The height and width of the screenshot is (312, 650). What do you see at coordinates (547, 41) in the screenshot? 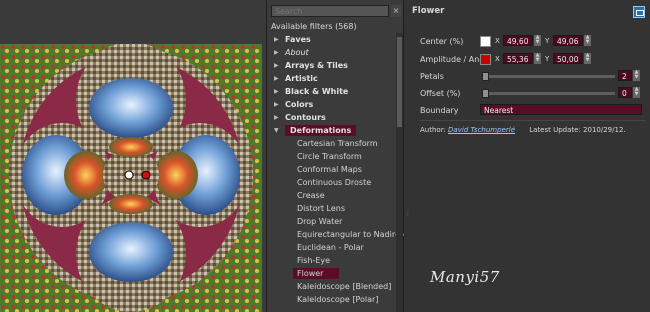
I see `center-y-label: Y` at bounding box center [547, 41].